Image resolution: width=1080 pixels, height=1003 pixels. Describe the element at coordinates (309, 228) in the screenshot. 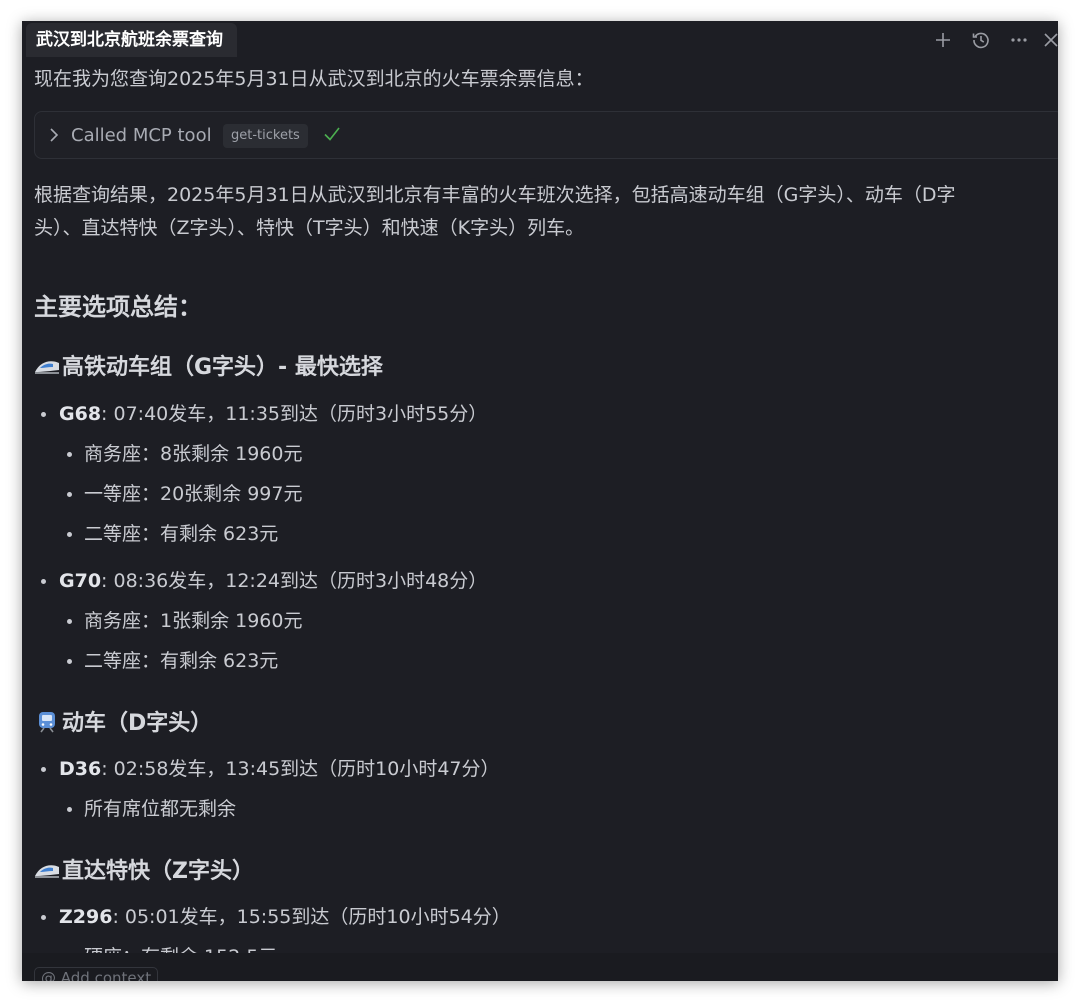

I see `summary-line-2: 头）、直达特快（Z字头）、特快（T字头）和快速（K字头）列车。` at that location.